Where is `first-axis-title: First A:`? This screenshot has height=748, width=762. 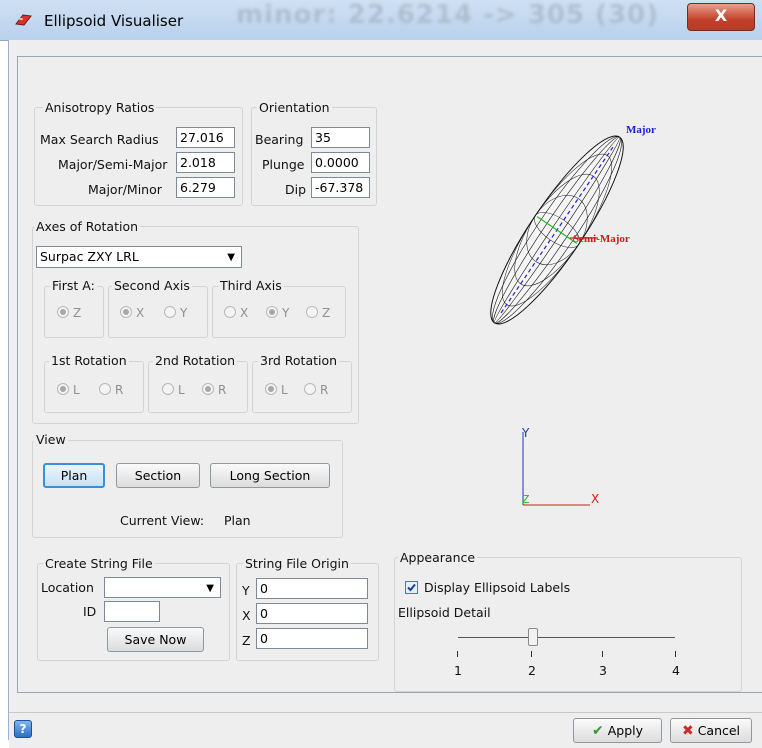
first-axis-title: First A: is located at coordinates (73, 285).